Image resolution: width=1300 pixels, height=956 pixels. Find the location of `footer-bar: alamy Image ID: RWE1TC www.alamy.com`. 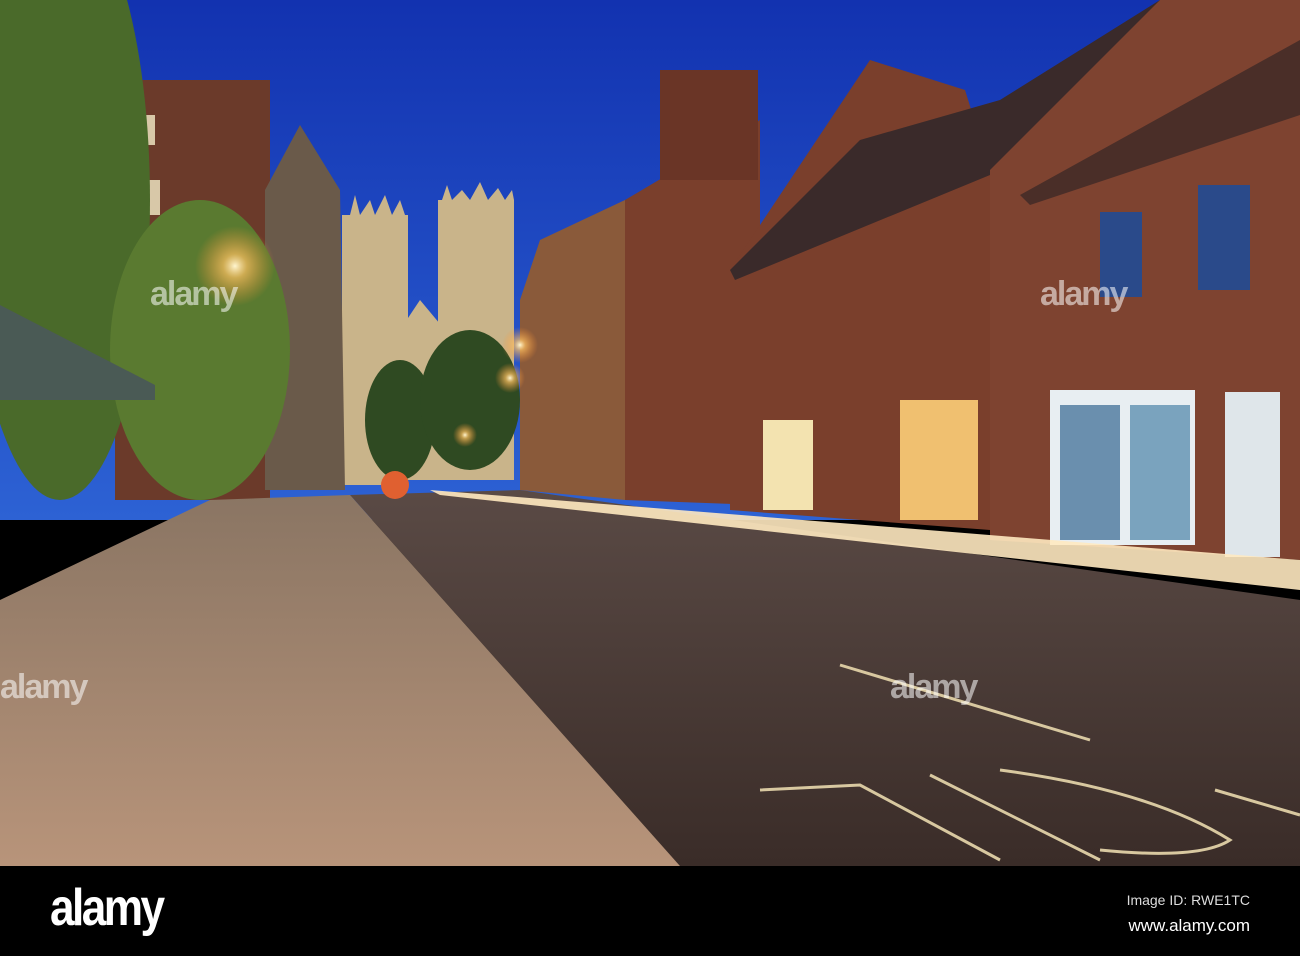

footer-bar: alamy Image ID: RWE1TC www.alamy.com is located at coordinates (650, 911).